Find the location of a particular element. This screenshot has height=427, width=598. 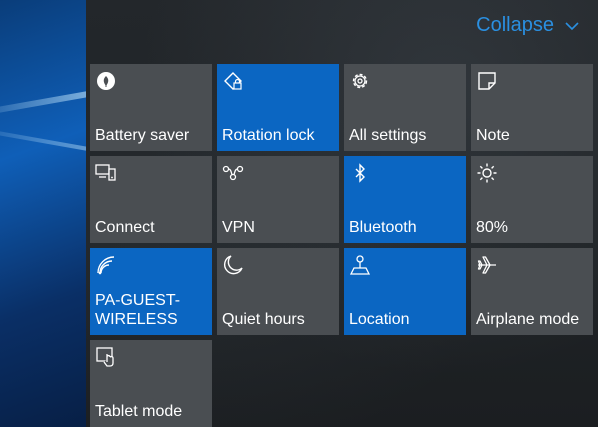

collapse-button: Collapse is located at coordinates (528, 25).